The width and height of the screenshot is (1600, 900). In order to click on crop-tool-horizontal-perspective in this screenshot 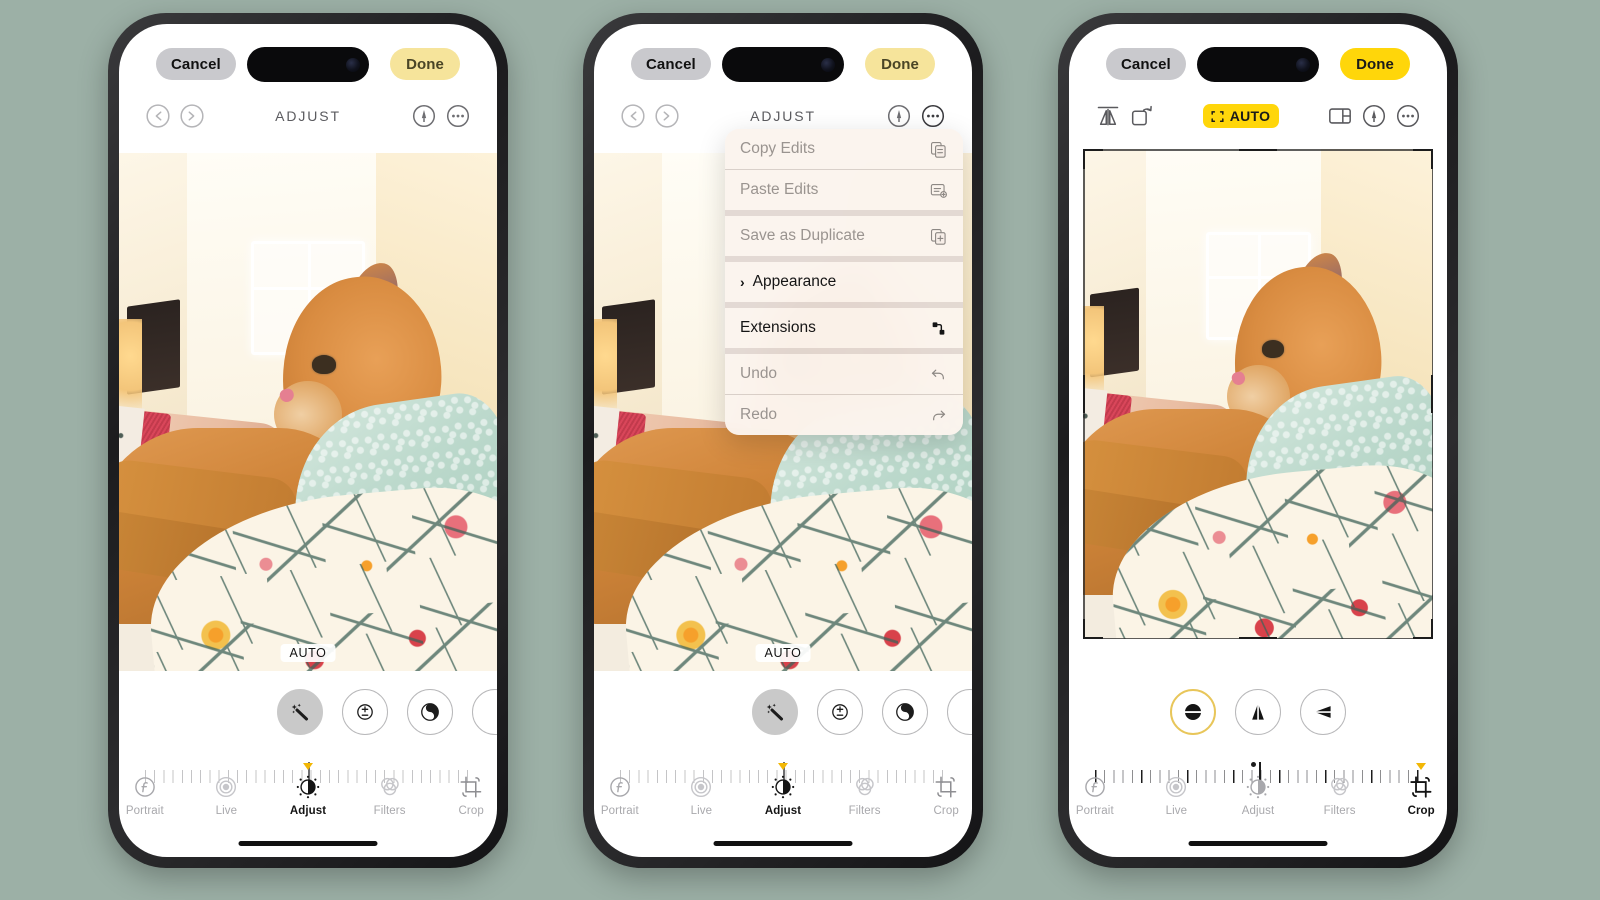, I will do `click(1323, 712)`.